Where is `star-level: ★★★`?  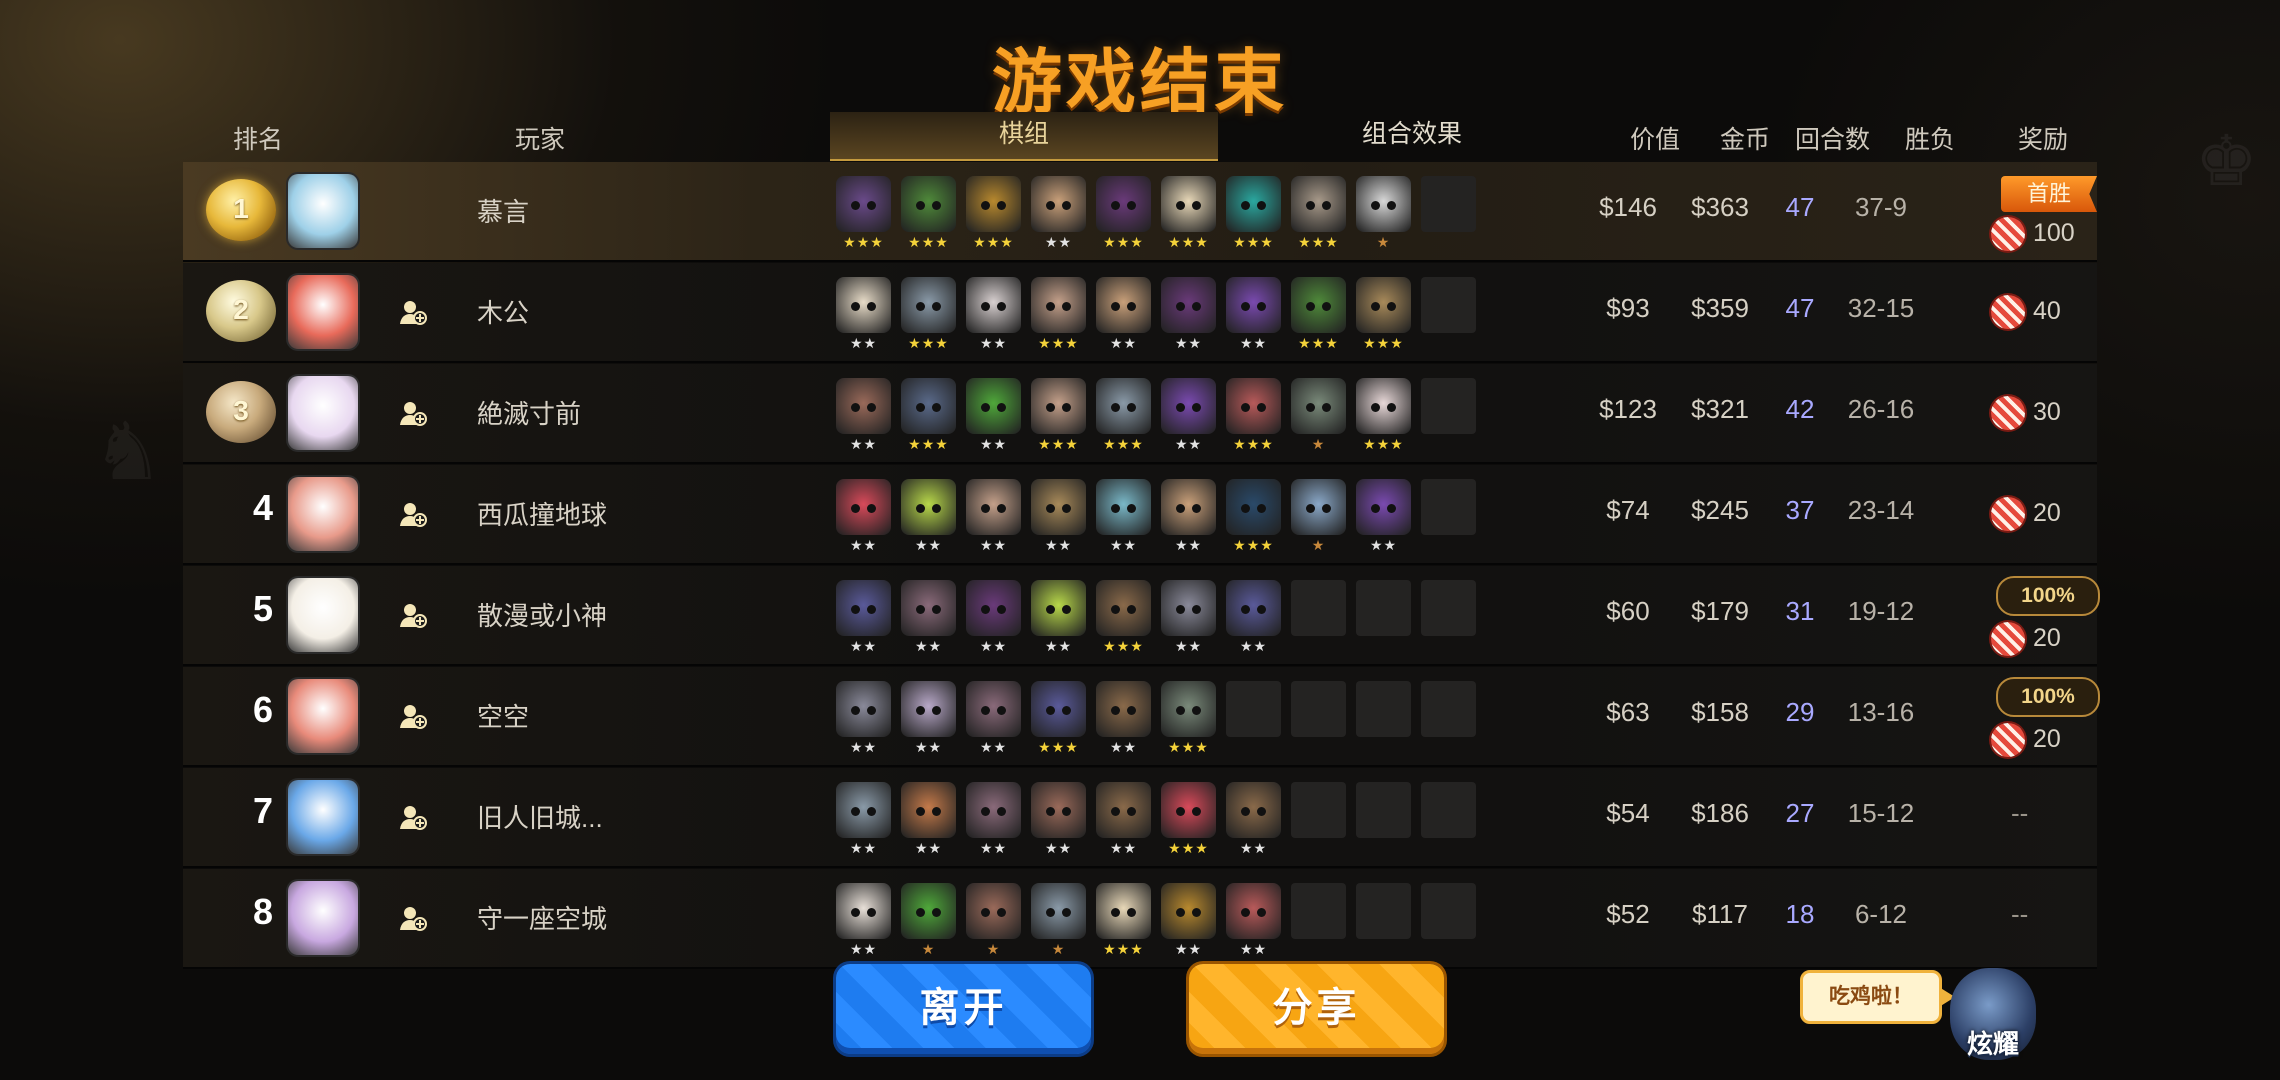 star-level: ★★★ is located at coordinates (1188, 848).